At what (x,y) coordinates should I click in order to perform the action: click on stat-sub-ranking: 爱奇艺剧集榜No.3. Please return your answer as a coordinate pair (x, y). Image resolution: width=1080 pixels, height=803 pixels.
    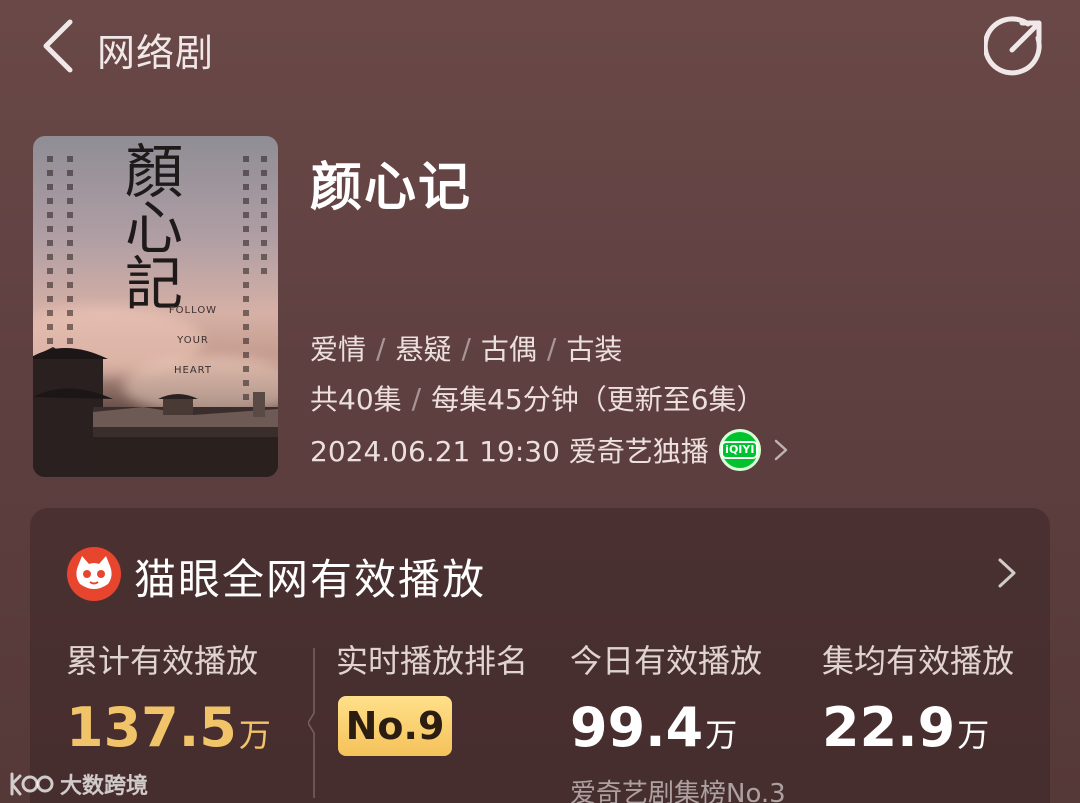
    Looking at the image, I should click on (678, 791).